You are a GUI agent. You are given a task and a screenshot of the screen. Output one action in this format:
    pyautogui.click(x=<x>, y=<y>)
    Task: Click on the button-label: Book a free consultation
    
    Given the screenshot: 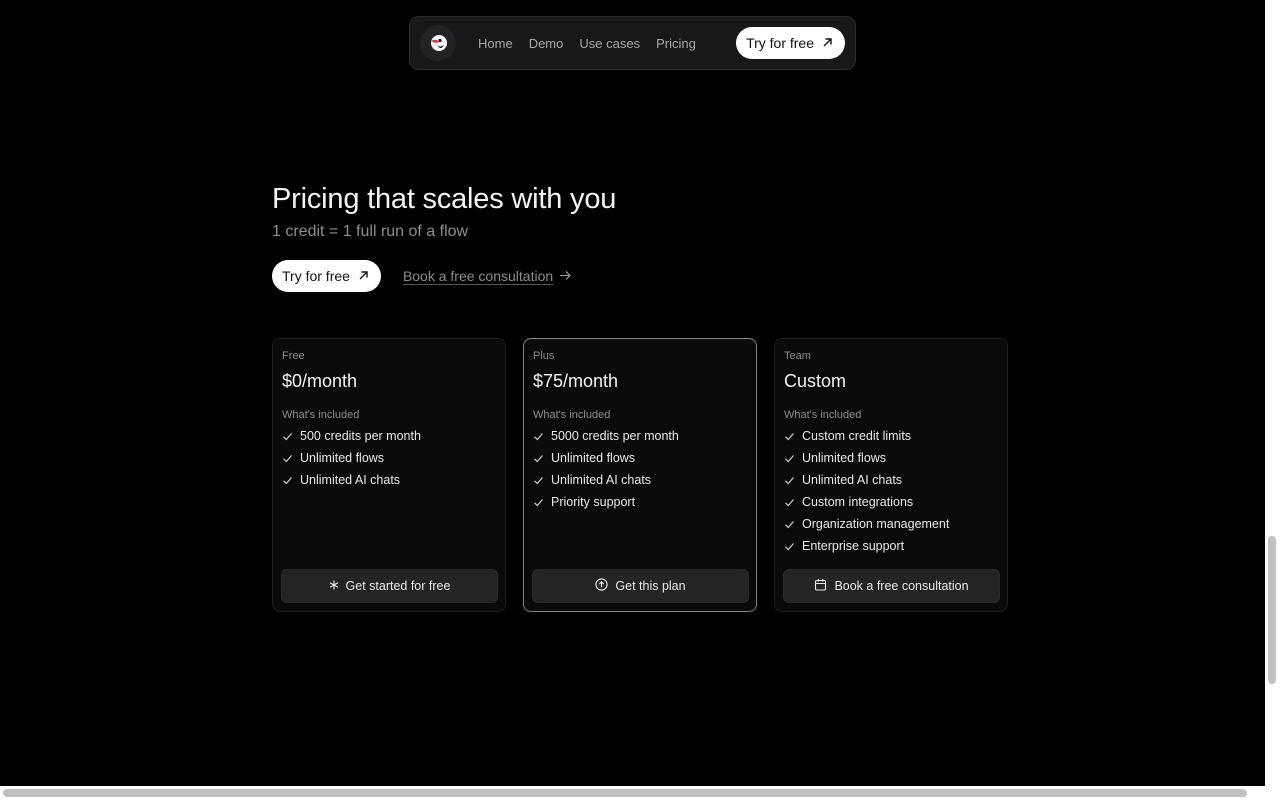 What is the action you would take?
    pyautogui.click(x=901, y=586)
    